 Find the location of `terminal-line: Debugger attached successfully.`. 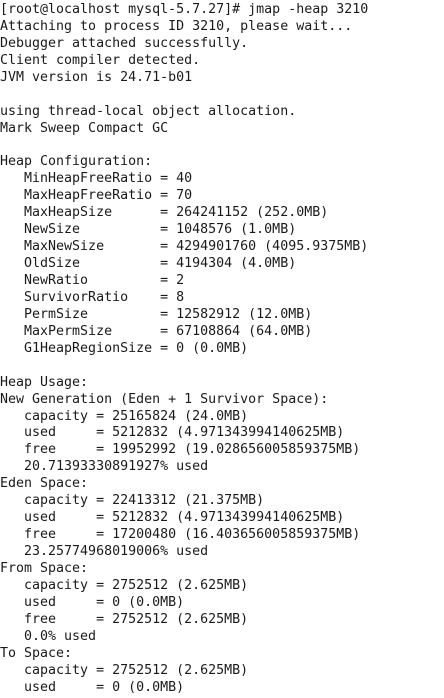

terminal-line: Debugger attached successfully. is located at coordinates (124, 43).